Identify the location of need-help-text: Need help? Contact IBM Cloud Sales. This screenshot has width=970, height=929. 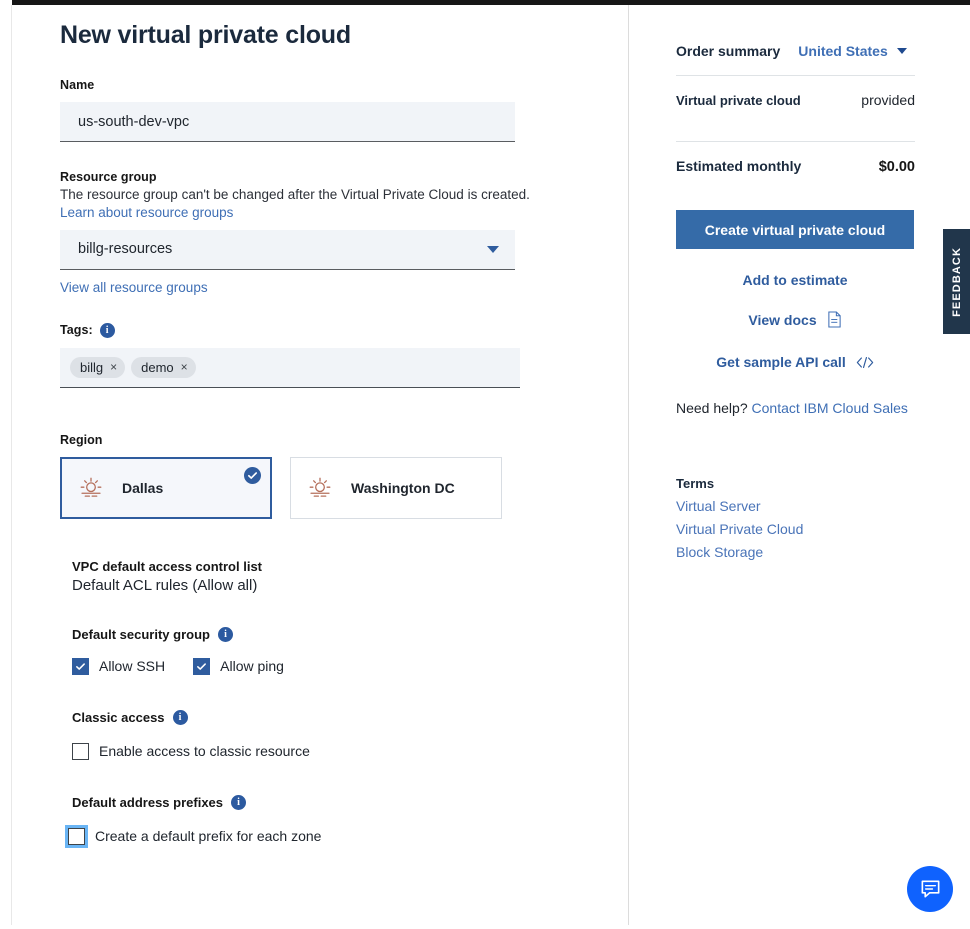
(795, 408).